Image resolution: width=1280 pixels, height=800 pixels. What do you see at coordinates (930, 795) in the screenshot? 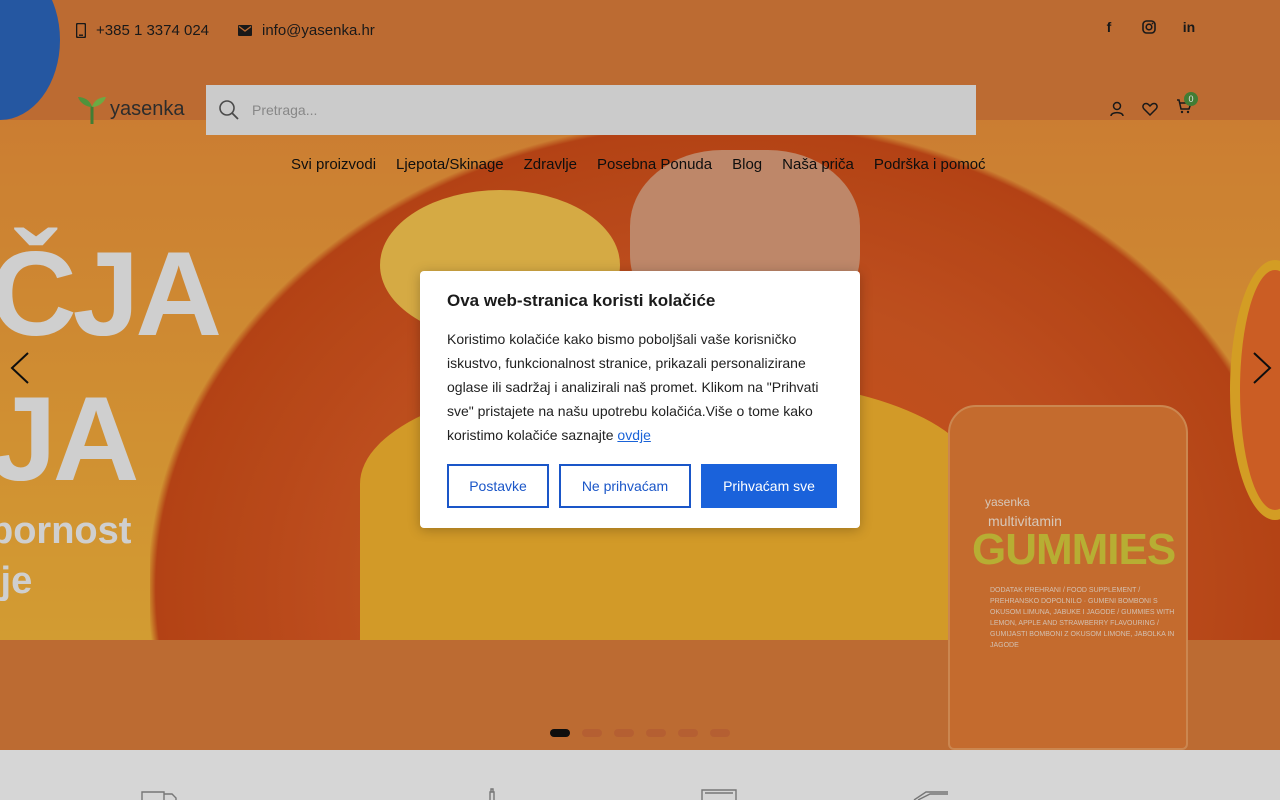
I see `return-package-icon` at bounding box center [930, 795].